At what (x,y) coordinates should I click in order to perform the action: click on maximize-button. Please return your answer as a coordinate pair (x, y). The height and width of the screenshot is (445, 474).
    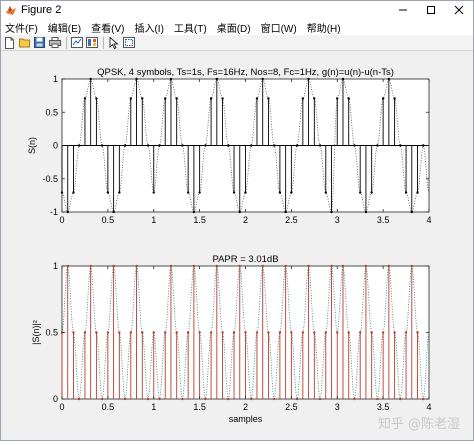
    Looking at the image, I should click on (431, 10).